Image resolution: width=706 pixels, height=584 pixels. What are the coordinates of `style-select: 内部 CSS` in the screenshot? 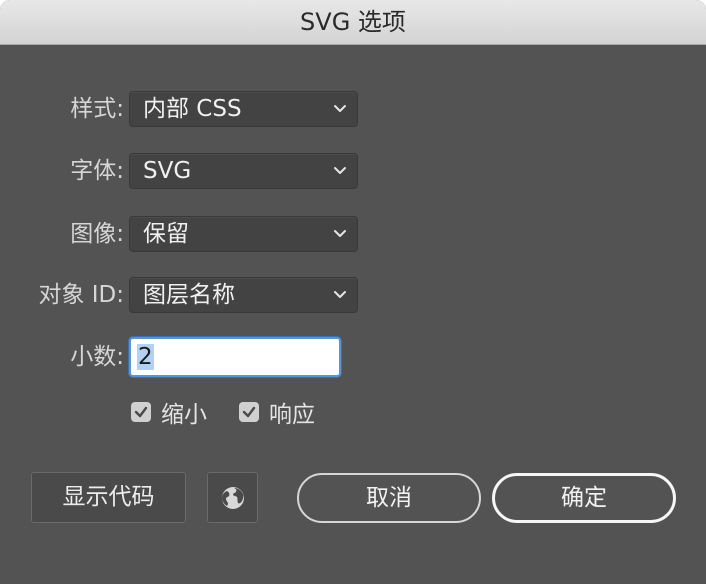 It's located at (243, 109).